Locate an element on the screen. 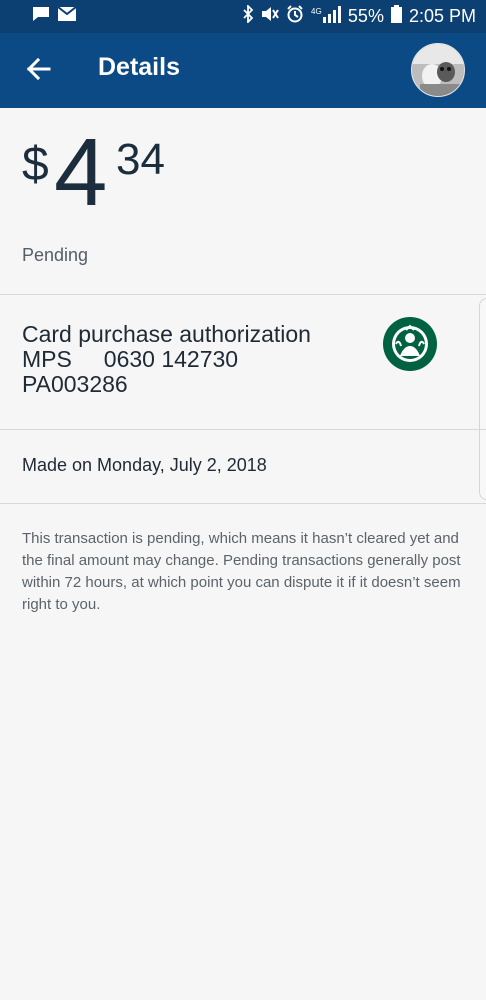 The width and height of the screenshot is (486, 1000). svg-text: 4G is located at coordinates (316, 11).